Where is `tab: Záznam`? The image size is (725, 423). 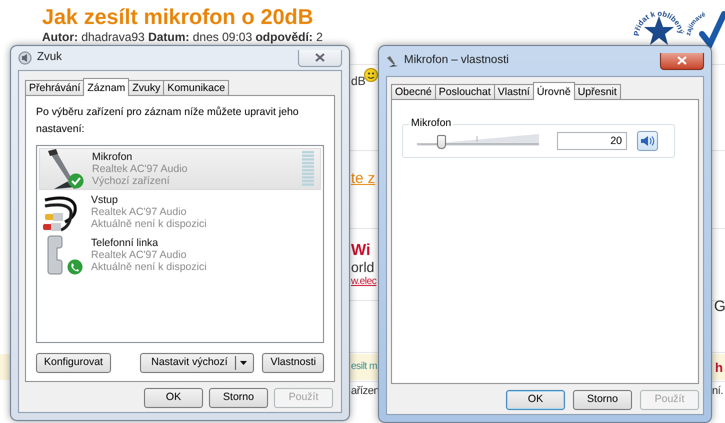
tab: Záznam is located at coordinates (106, 87).